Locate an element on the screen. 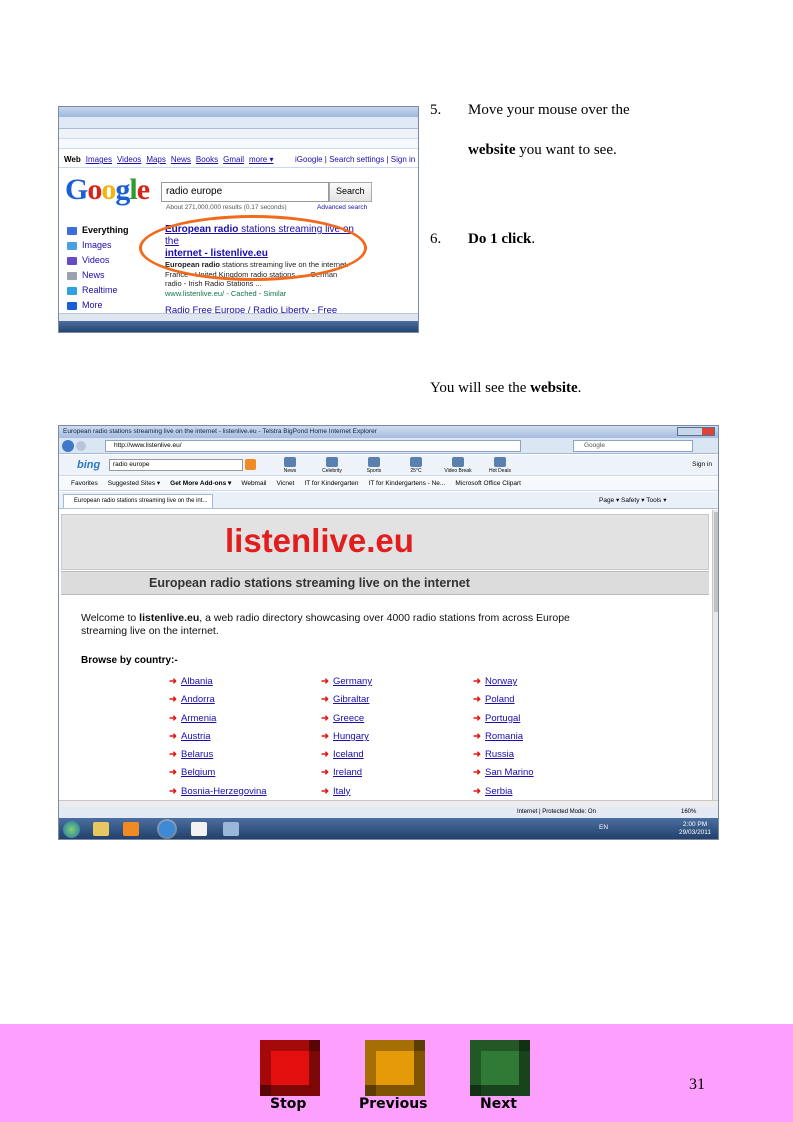 The height and width of the screenshot is (1122, 793). country-link: ➜ Austria is located at coordinates (218, 737).